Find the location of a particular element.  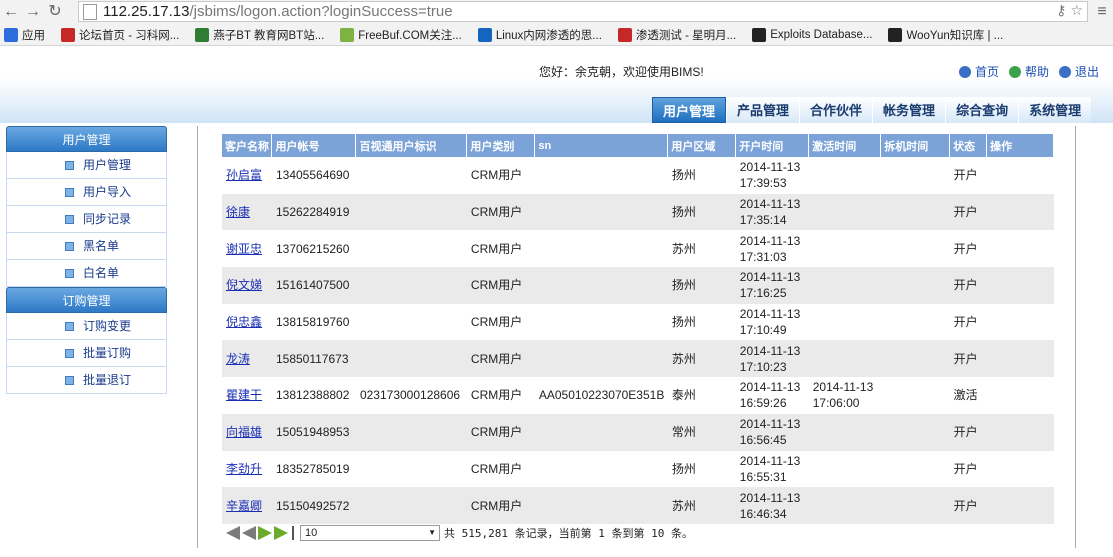

sidebar-item-label: 同步记录 is located at coordinates (107, 219).